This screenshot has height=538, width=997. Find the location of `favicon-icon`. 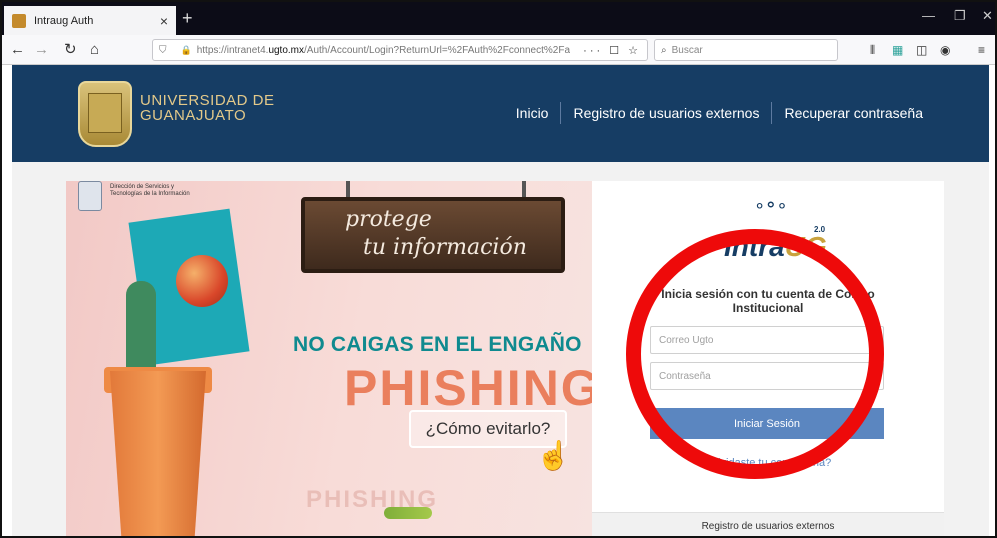

favicon-icon is located at coordinates (19, 20).